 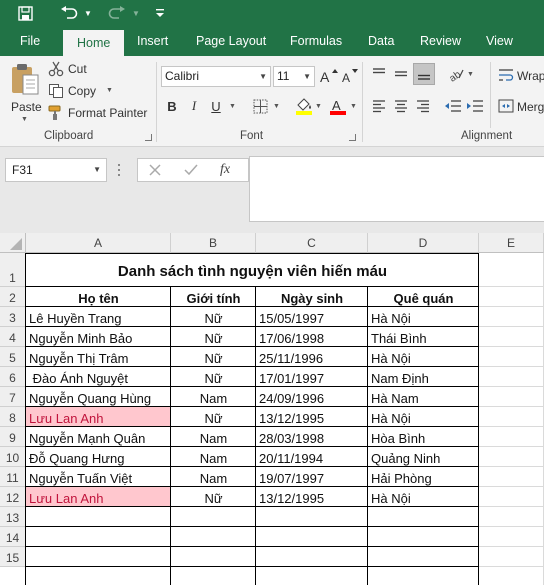 What do you see at coordinates (252, 270) in the screenshot?
I see `sheet-title: Danh sách tình nguyện viên hiến máu` at bounding box center [252, 270].